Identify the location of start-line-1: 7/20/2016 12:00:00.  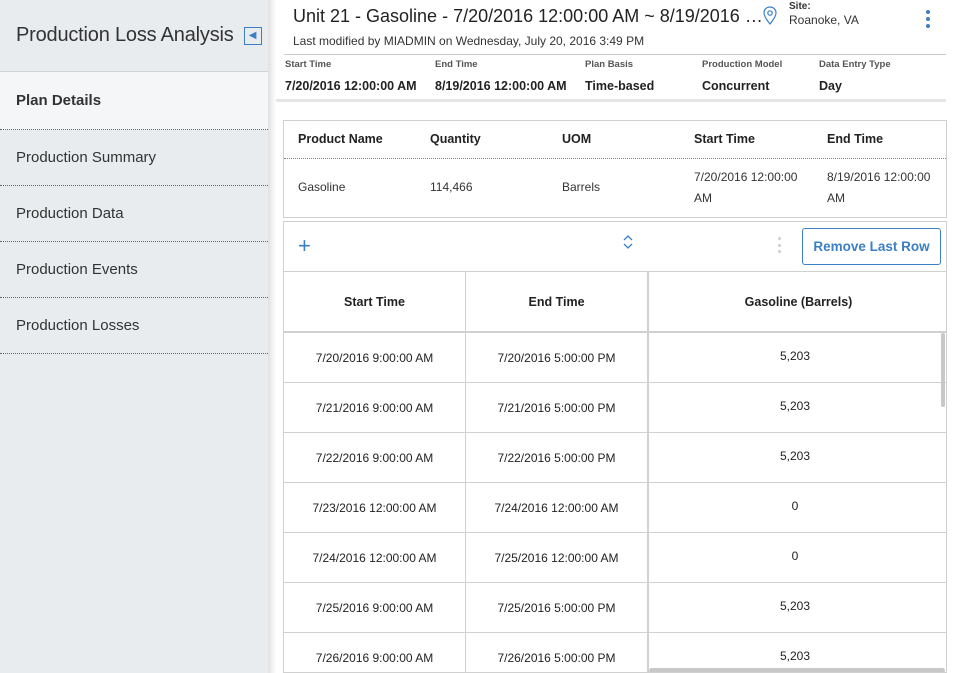
(746, 177).